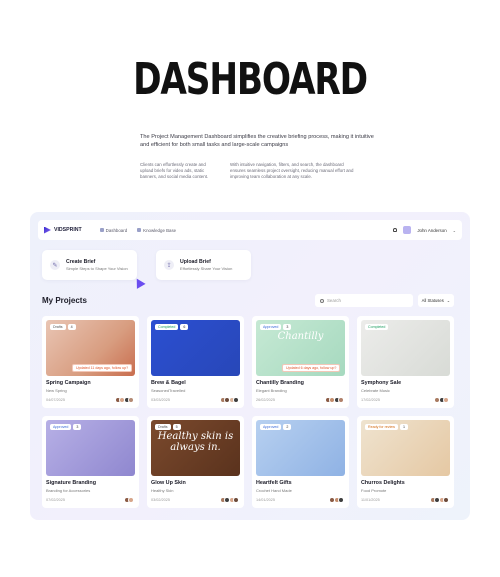 The image size is (500, 577). What do you see at coordinates (162, 490) in the screenshot?
I see `project-subtitle: Healthy Skin` at bounding box center [162, 490].